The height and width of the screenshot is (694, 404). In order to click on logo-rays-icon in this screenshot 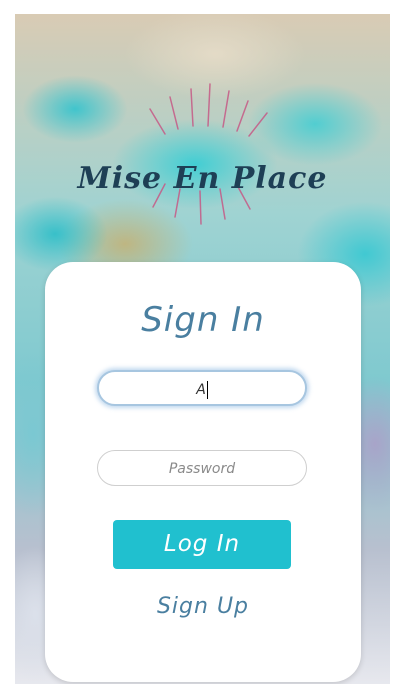, I will do `click(208, 154)`.